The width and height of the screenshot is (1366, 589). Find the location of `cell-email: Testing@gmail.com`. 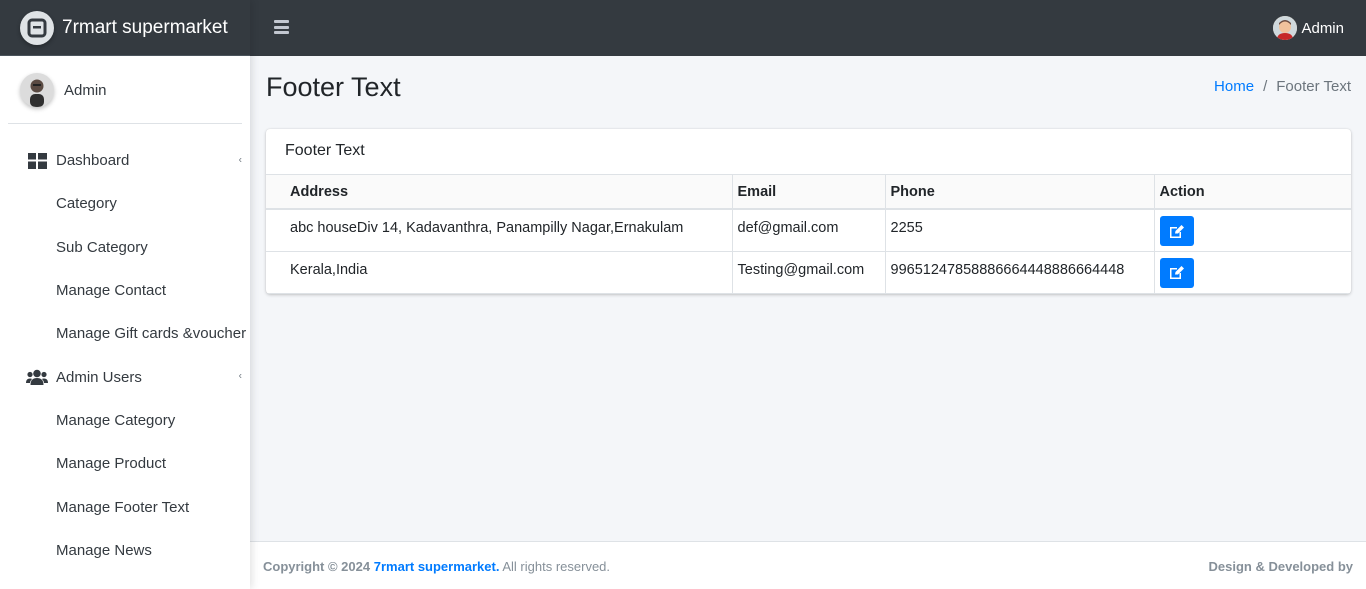

cell-email: Testing@gmail.com is located at coordinates (809, 272).